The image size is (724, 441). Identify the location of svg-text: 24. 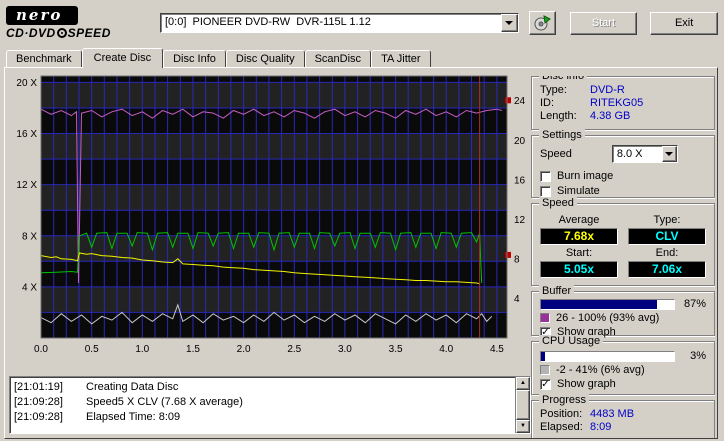
(520, 101).